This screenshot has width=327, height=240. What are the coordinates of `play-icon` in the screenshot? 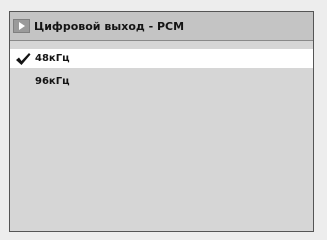 It's located at (21, 26).